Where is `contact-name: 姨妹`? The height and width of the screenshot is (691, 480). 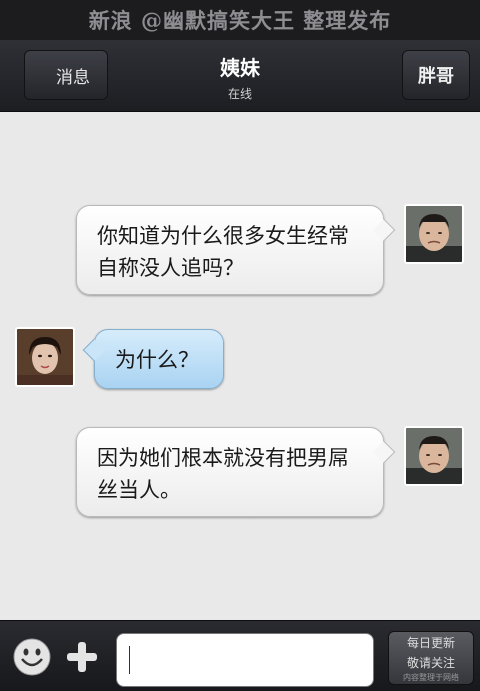 contact-name: 姨妹 is located at coordinates (240, 68).